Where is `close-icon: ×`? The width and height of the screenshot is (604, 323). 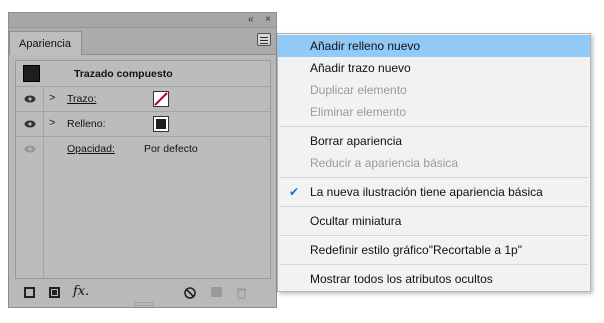 close-icon: × is located at coordinates (268, 20).